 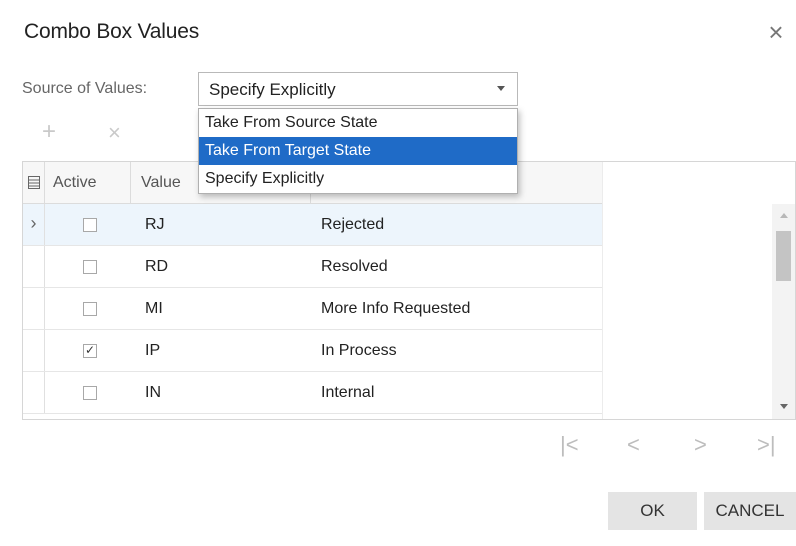 I want to click on dropdown-option-specify-explicitly: Specify Explicitly, so click(x=358, y=179).